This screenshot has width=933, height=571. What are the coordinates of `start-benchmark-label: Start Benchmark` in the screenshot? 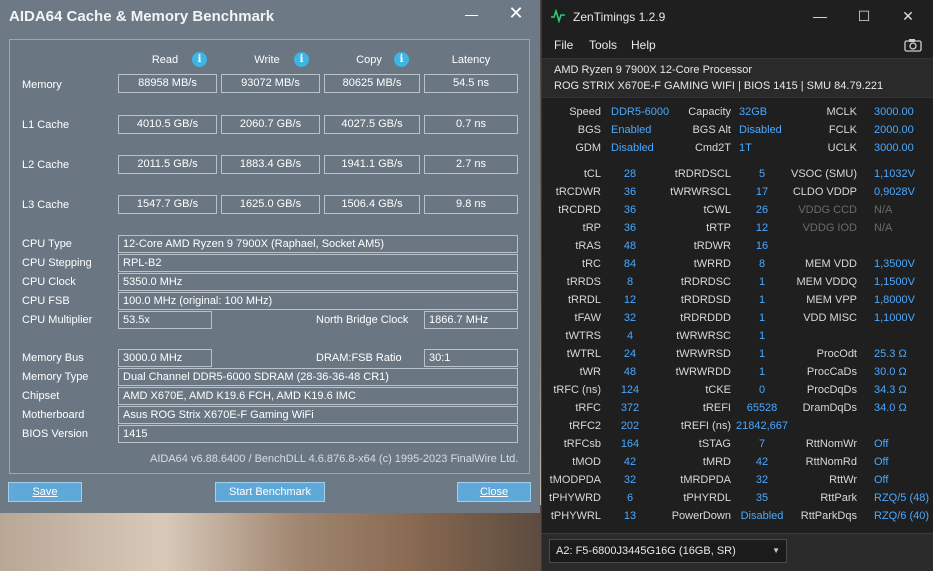 It's located at (270, 492).